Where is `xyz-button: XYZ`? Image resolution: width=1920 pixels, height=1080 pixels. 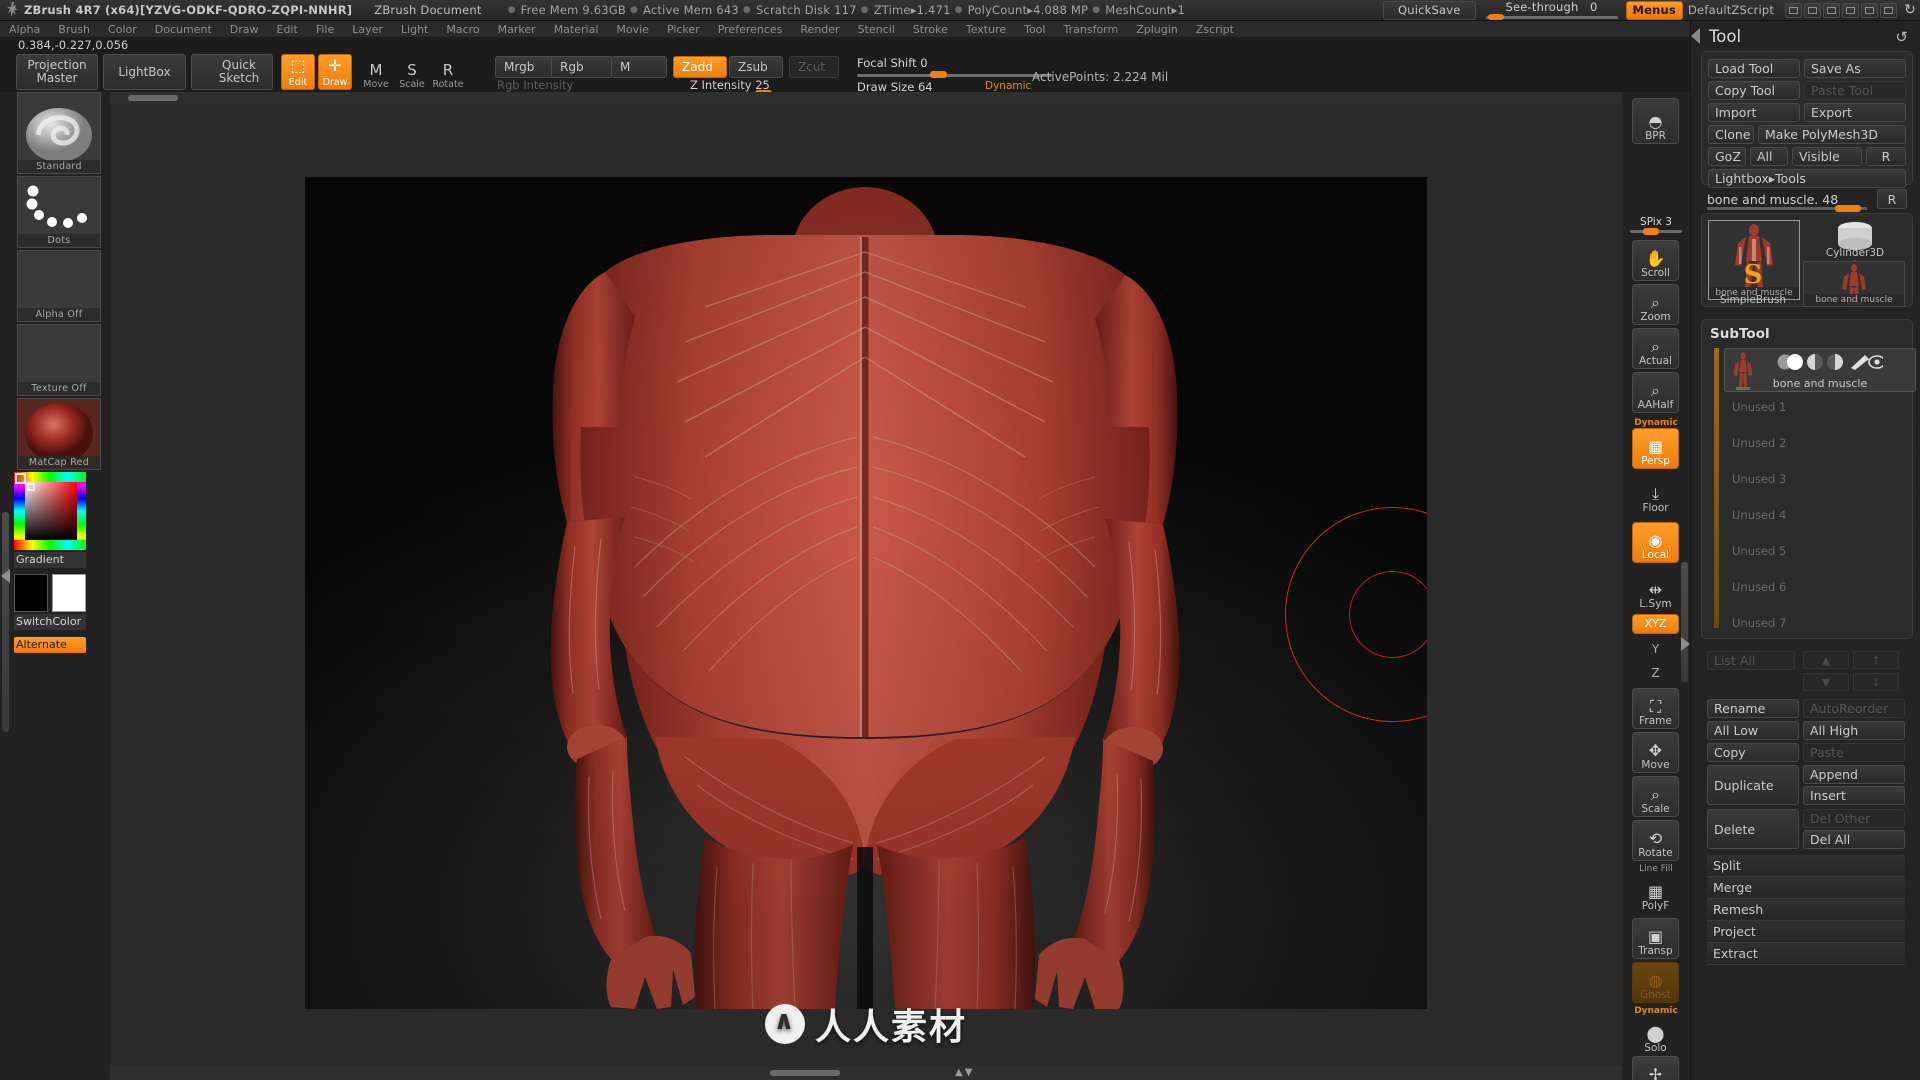
xyz-button: XYZ is located at coordinates (1655, 624).